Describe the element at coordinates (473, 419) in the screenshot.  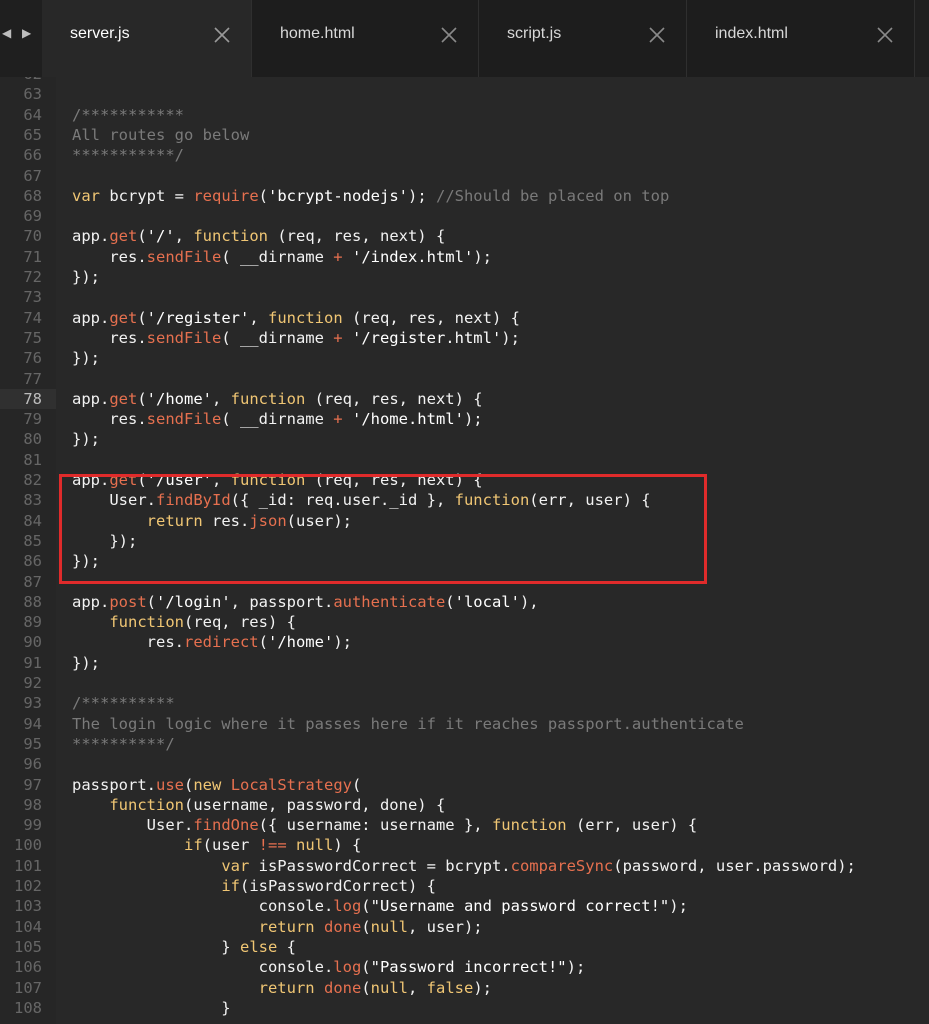
I see `code-token: );` at that location.